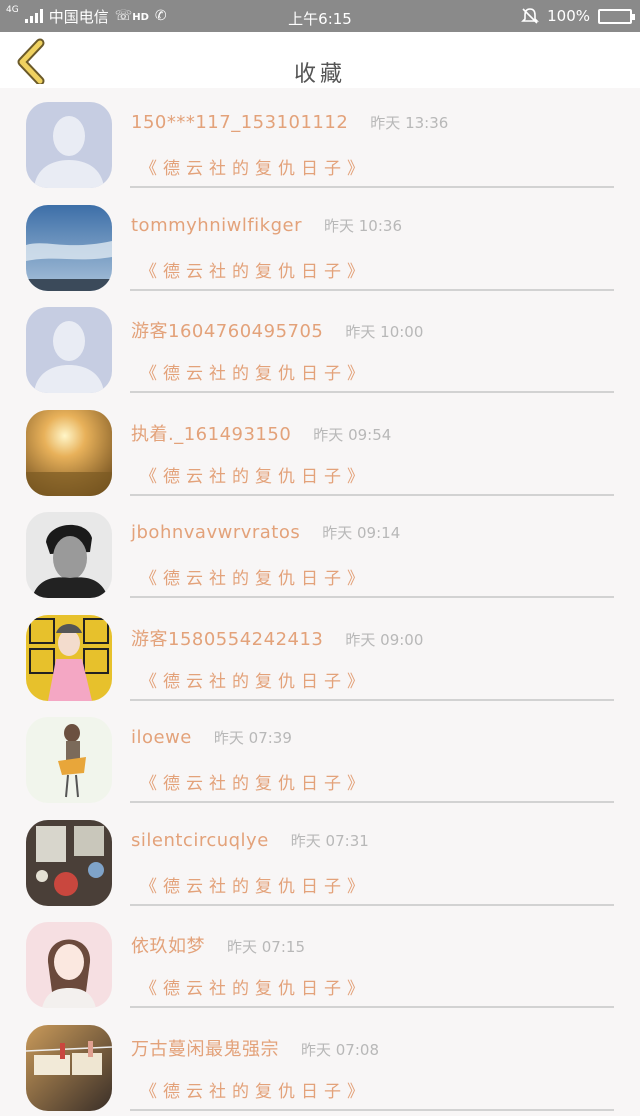  What do you see at coordinates (384, 639) in the screenshot?
I see `timestamp: 昨天 09:00` at bounding box center [384, 639].